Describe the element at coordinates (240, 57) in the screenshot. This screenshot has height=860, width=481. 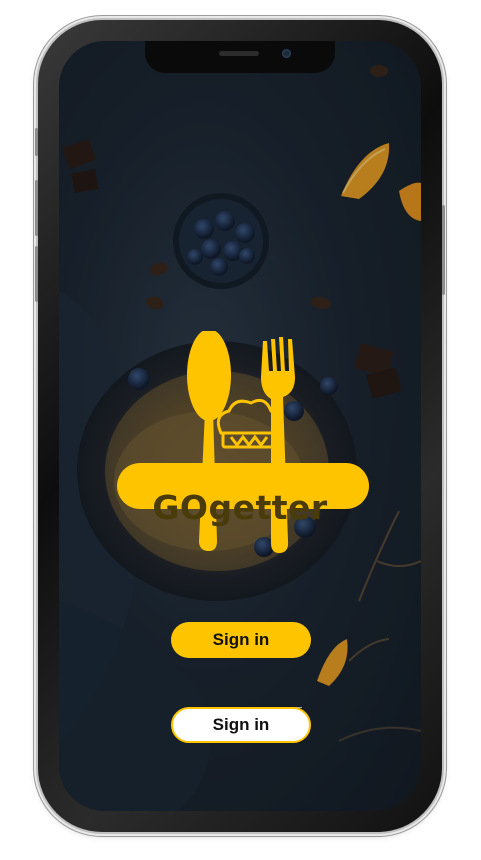
I see `notch` at that location.